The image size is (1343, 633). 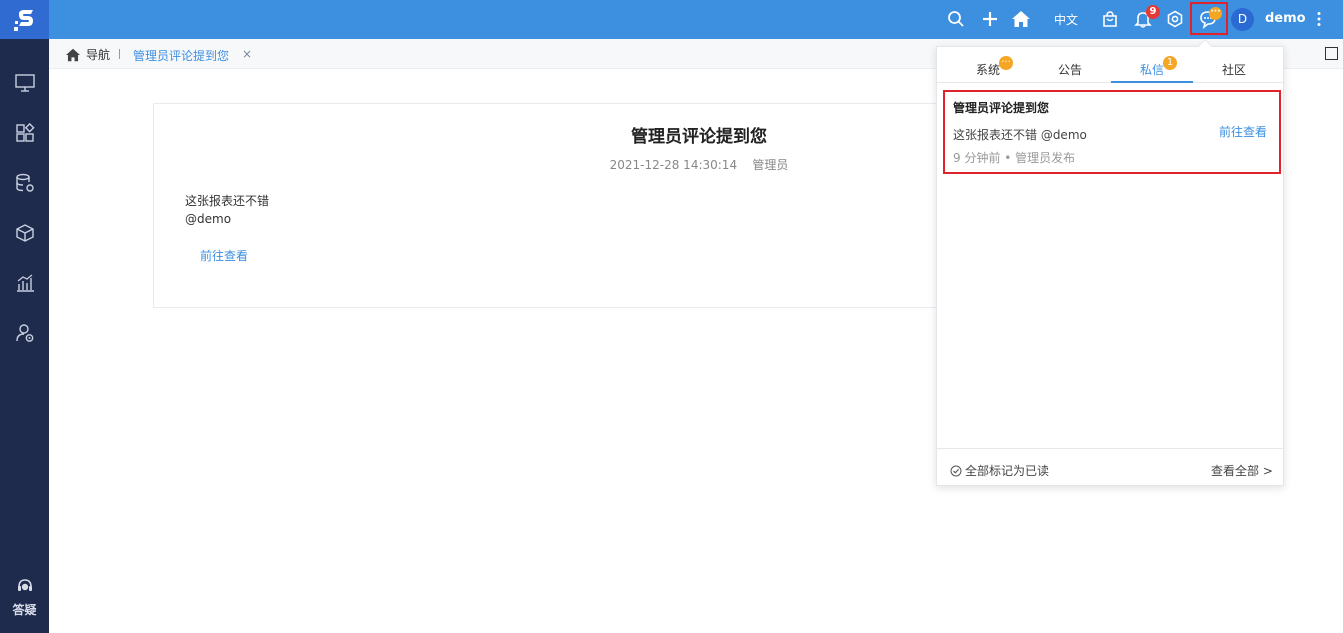 I want to click on message-time: 9 分钟前 • 管理员发布, so click(x=1014, y=158).